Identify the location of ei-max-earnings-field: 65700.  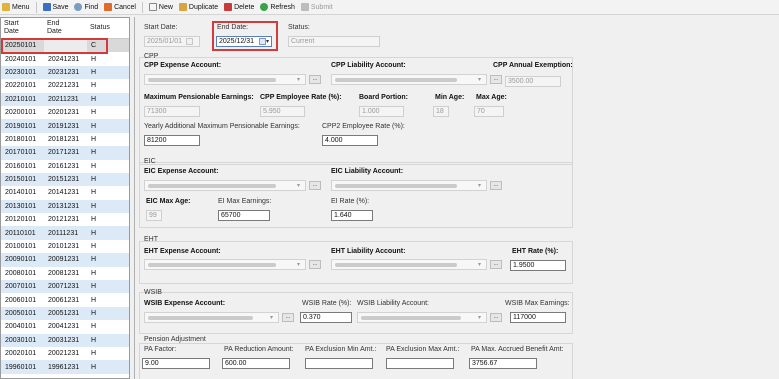
(244, 215).